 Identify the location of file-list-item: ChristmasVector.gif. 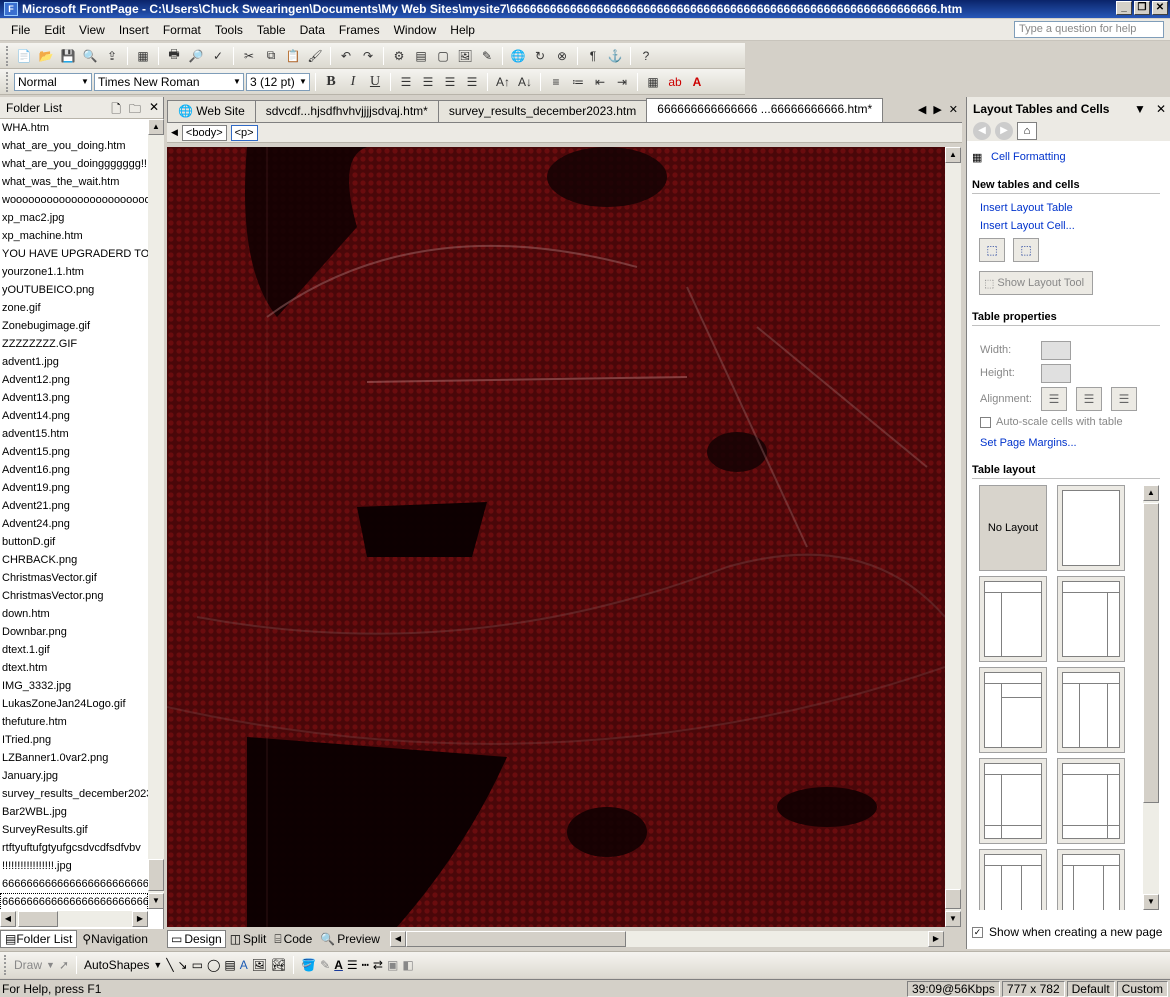
(74, 578).